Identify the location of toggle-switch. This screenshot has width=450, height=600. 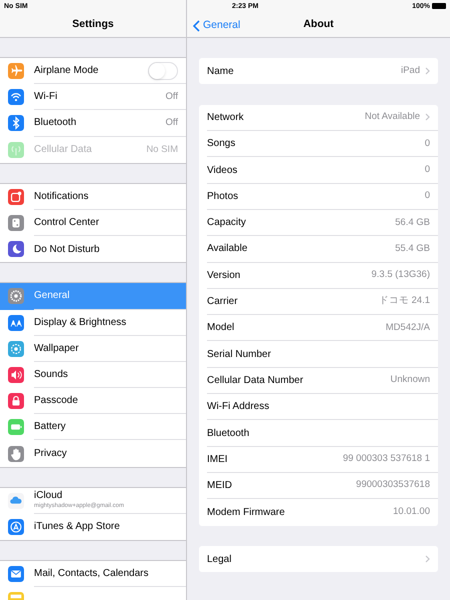
(163, 71).